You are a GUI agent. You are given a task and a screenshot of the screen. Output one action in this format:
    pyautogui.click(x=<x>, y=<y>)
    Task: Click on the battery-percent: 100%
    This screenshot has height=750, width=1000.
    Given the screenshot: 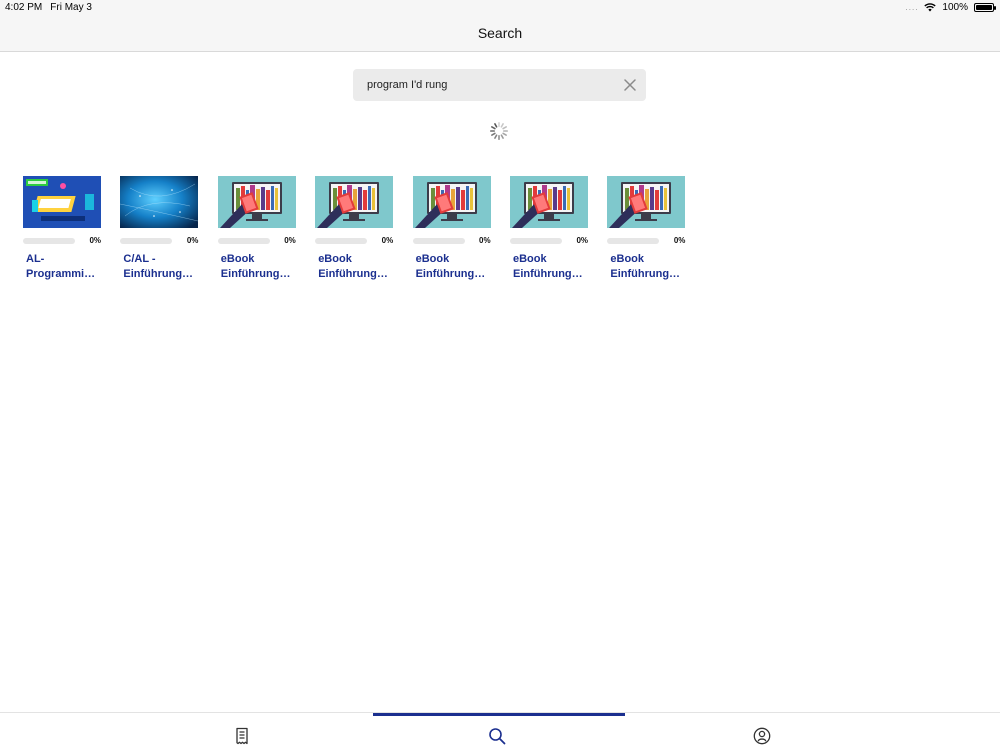 What is the action you would take?
    pyautogui.click(x=955, y=7)
    